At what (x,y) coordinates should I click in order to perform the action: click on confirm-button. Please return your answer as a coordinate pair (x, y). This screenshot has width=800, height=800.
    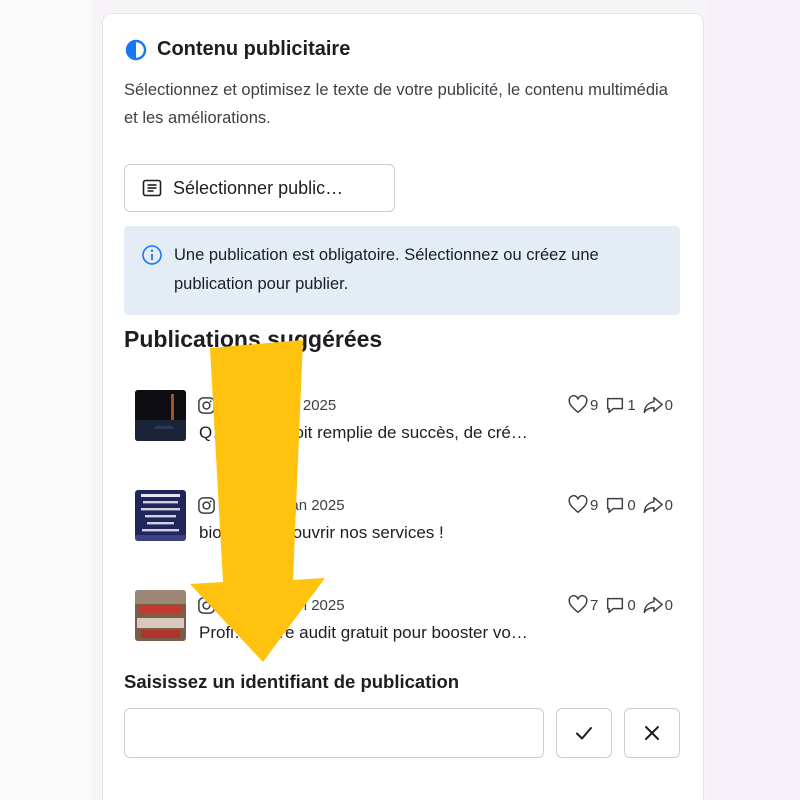
    Looking at the image, I should click on (584, 733).